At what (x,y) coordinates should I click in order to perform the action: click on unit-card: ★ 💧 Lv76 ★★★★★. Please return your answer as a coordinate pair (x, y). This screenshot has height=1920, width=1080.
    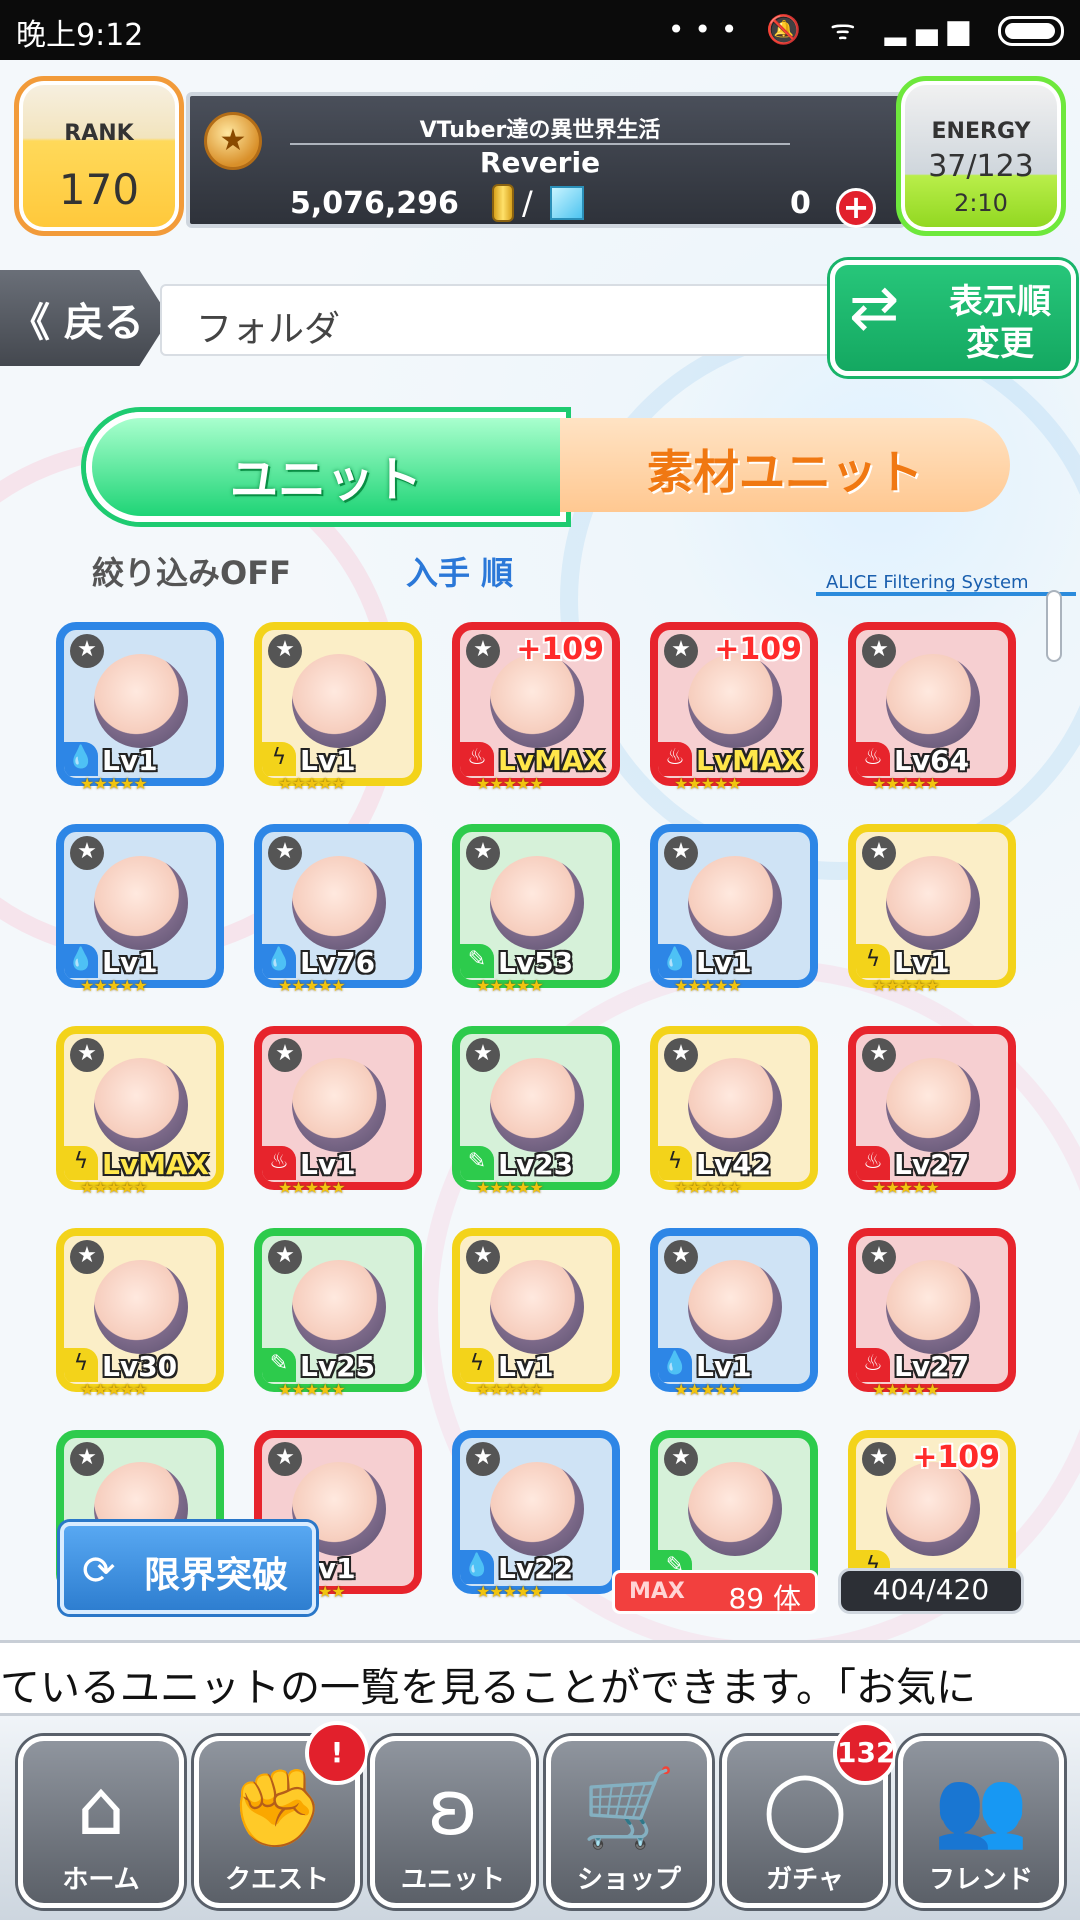
    Looking at the image, I should click on (338, 910).